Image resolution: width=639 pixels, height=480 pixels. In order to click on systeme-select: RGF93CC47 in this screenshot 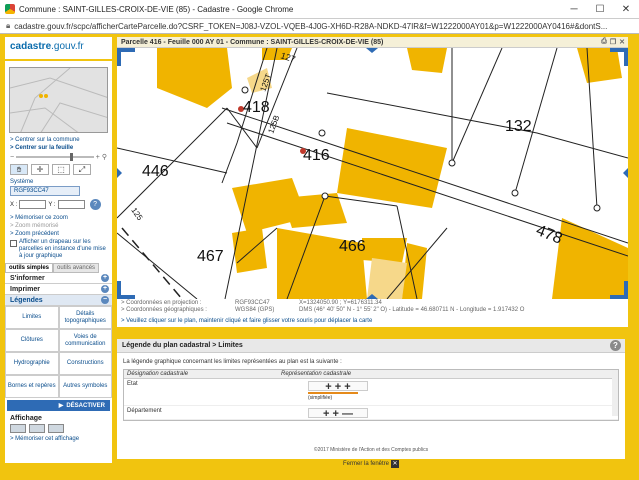, I will do `click(45, 191)`.